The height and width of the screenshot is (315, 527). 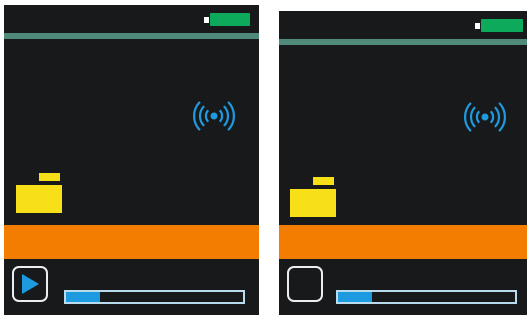 I want to click on play-icon, so click(x=30, y=284).